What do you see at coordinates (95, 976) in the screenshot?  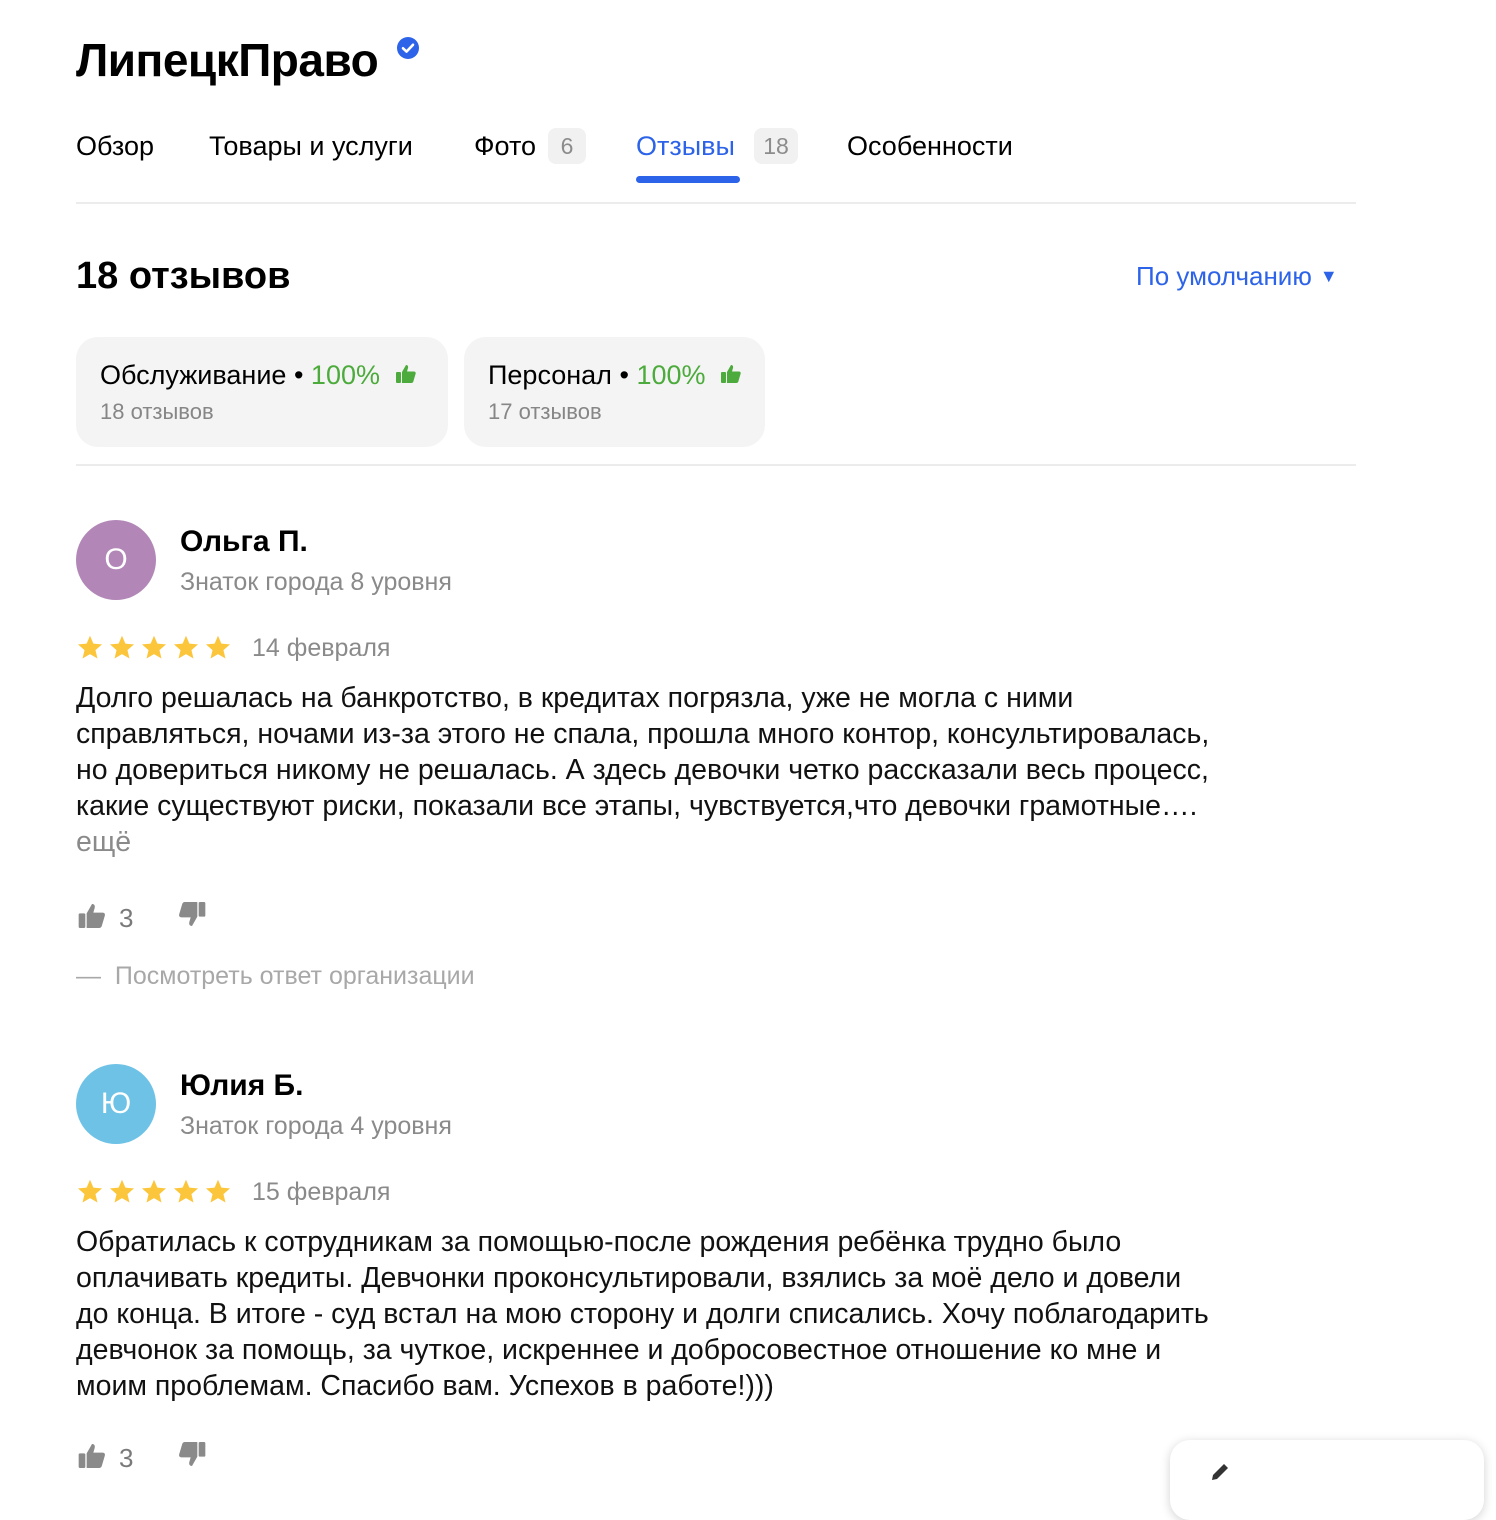 I see `dash: —` at bounding box center [95, 976].